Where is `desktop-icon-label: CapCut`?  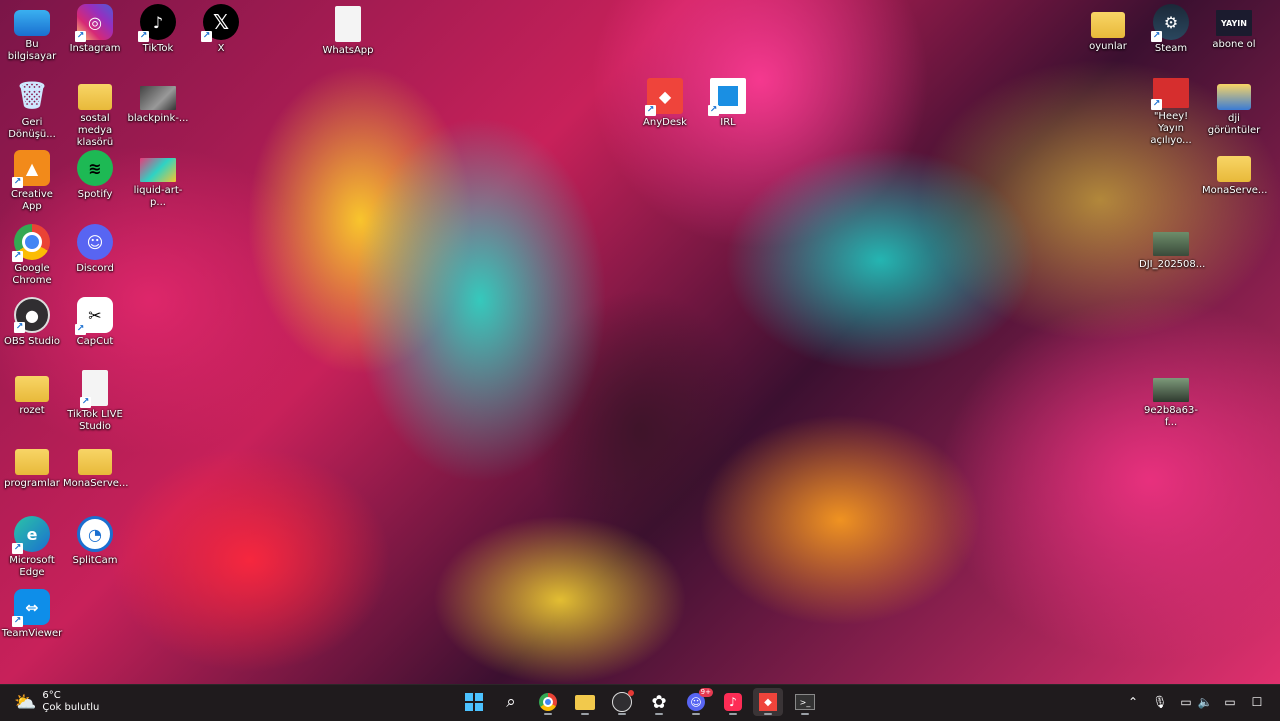
desktop-icon-label: CapCut is located at coordinates (95, 341).